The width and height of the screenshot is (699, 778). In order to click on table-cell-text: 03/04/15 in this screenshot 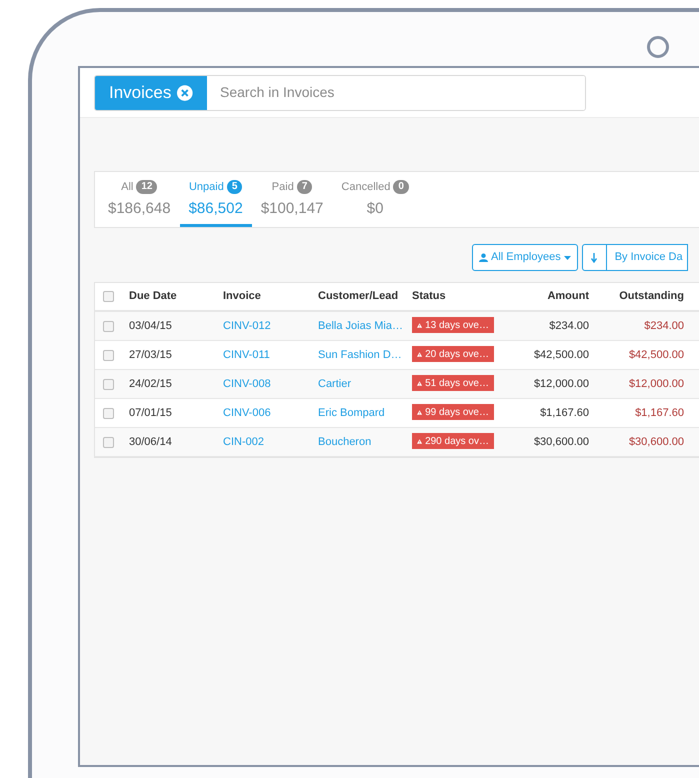, I will do `click(150, 326)`.